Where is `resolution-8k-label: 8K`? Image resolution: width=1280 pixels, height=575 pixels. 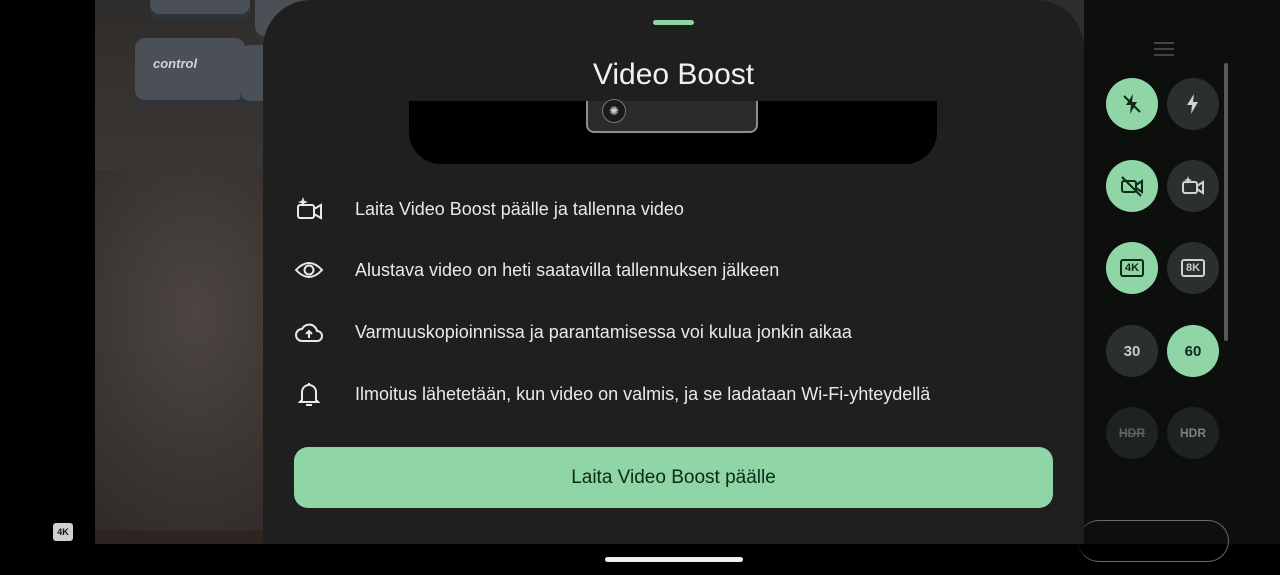 resolution-8k-label: 8K is located at coordinates (1193, 268).